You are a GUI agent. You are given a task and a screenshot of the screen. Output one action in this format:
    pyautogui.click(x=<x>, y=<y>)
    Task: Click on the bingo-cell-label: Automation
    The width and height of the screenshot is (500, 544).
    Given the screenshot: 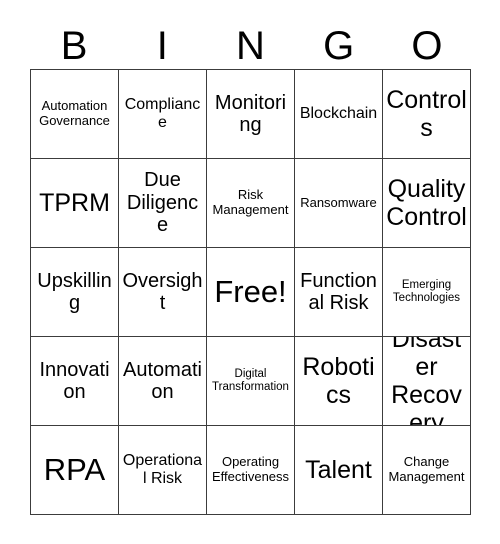 What is the action you would take?
    pyautogui.click(x=162, y=380)
    